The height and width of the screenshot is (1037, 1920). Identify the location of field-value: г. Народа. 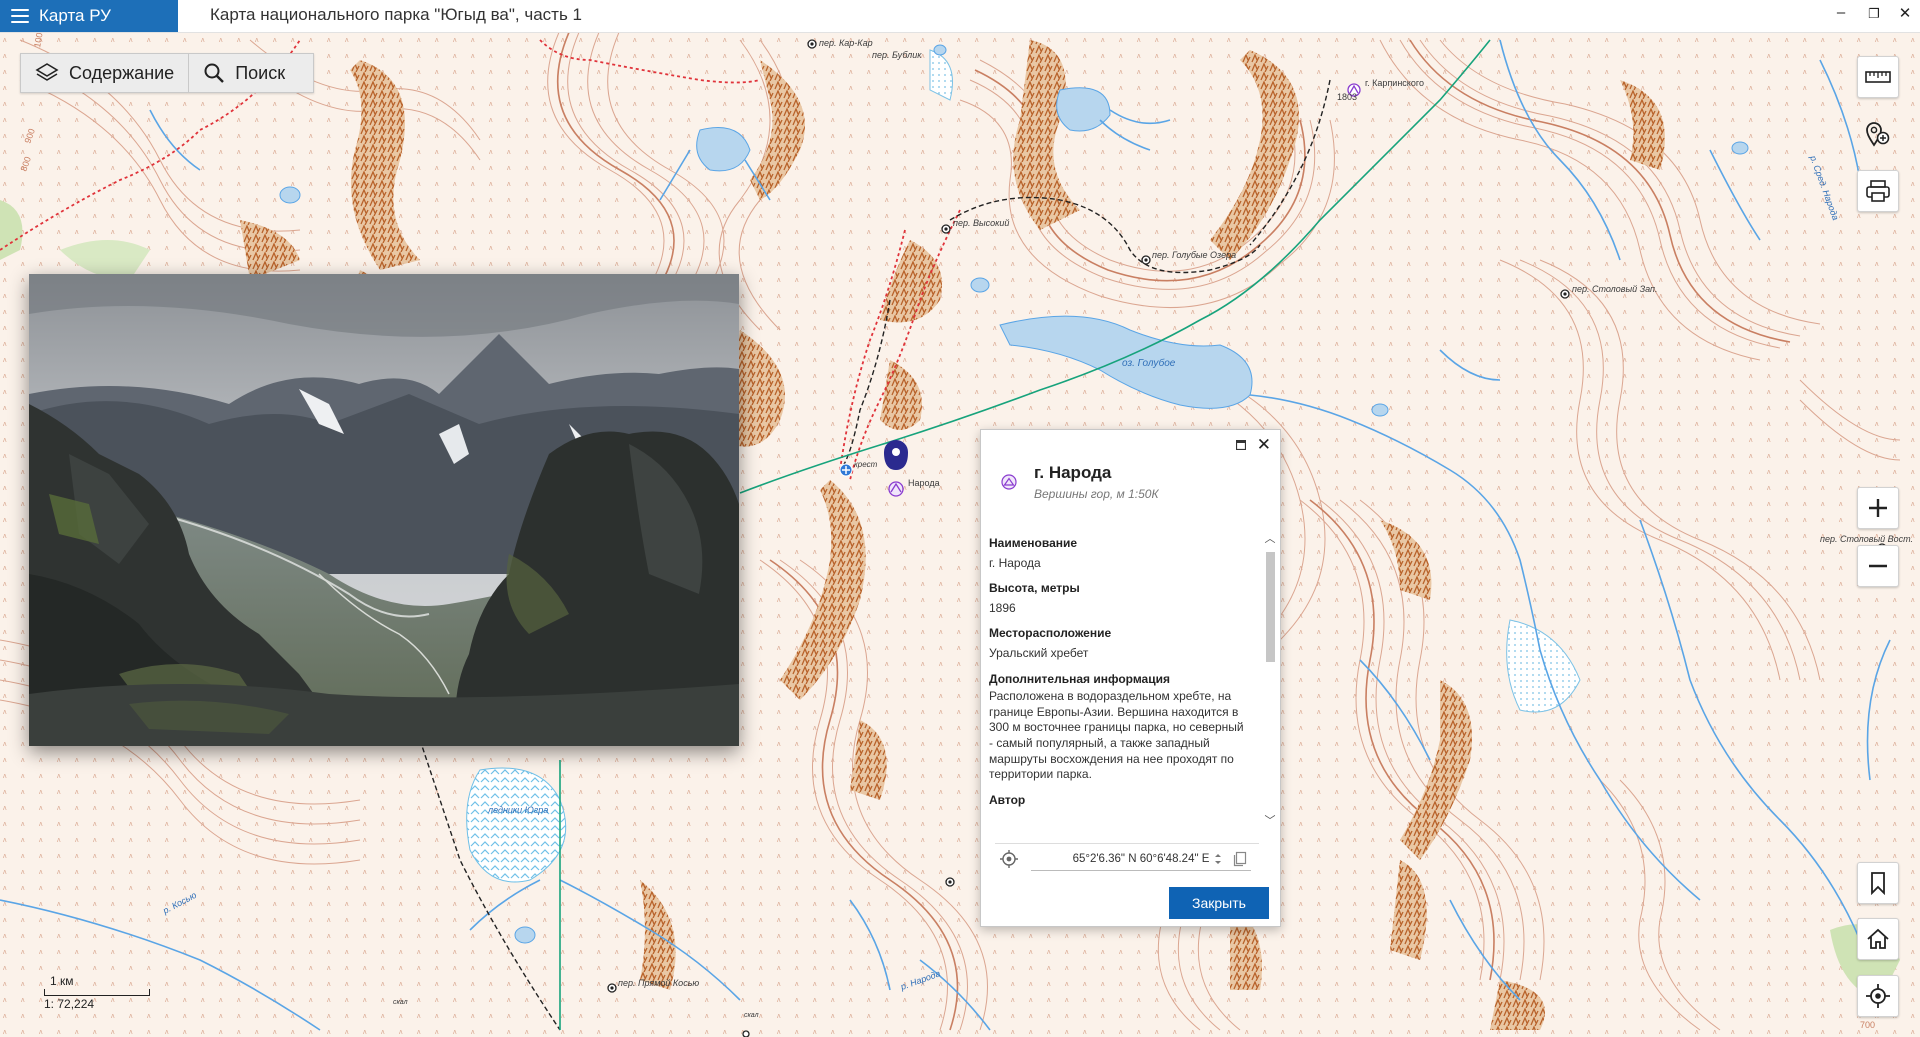
(1015, 562).